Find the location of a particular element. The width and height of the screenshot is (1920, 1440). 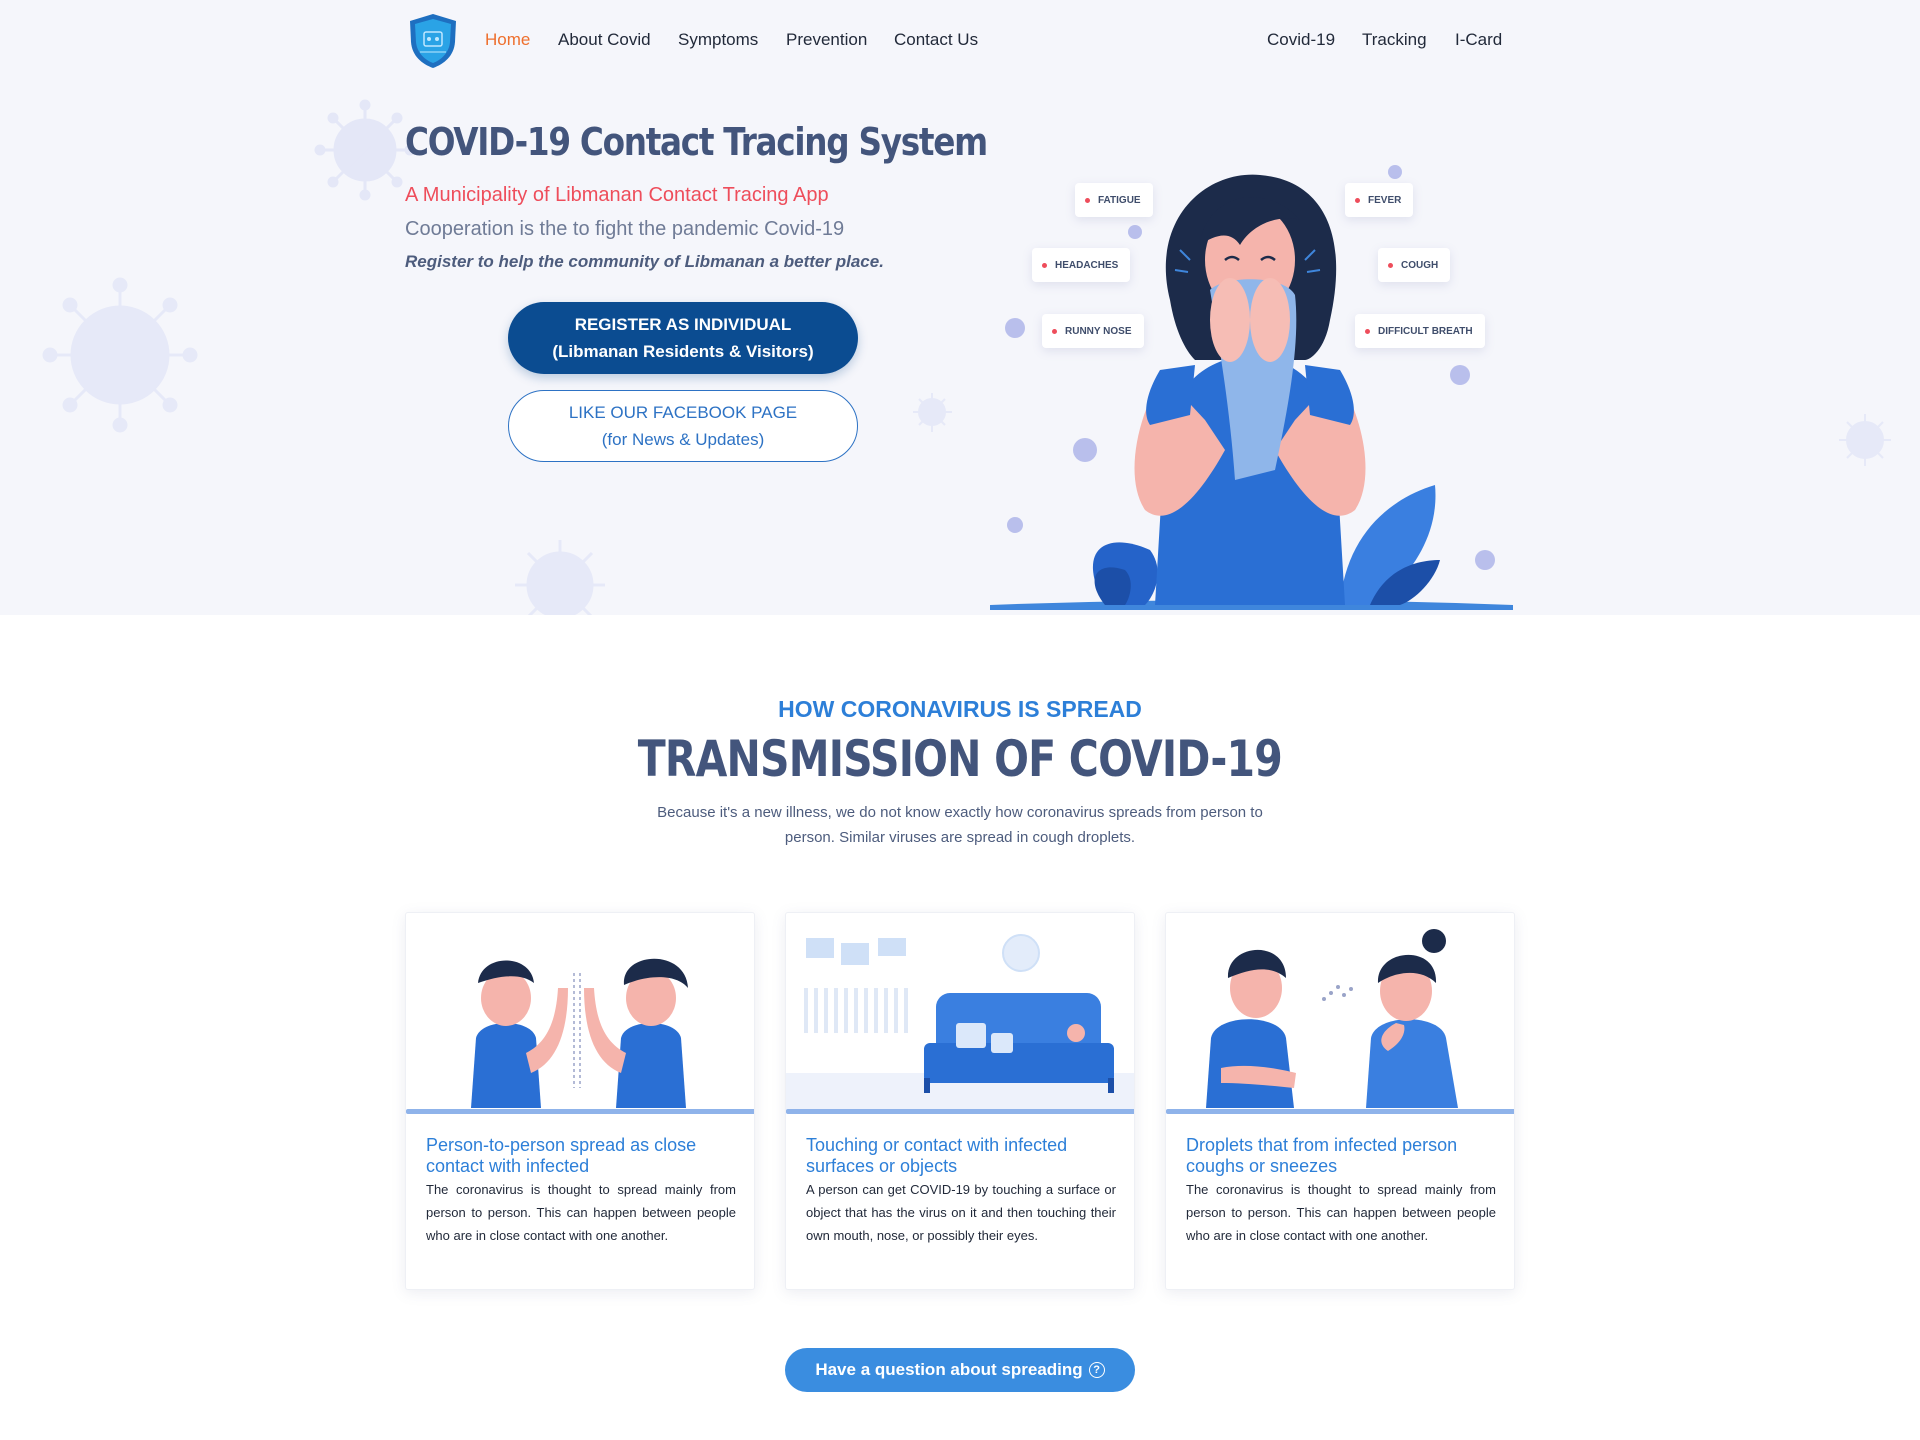

facebook-button-line2: (for News & Updates) is located at coordinates (683, 439).